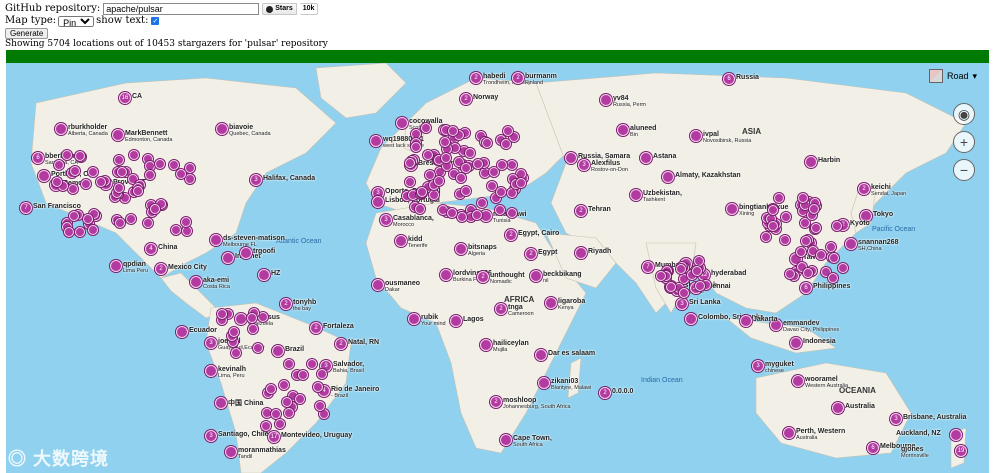 This screenshot has height=473, width=995. What do you see at coordinates (27, 33) in the screenshot?
I see `generate-button: Generate` at bounding box center [27, 33].